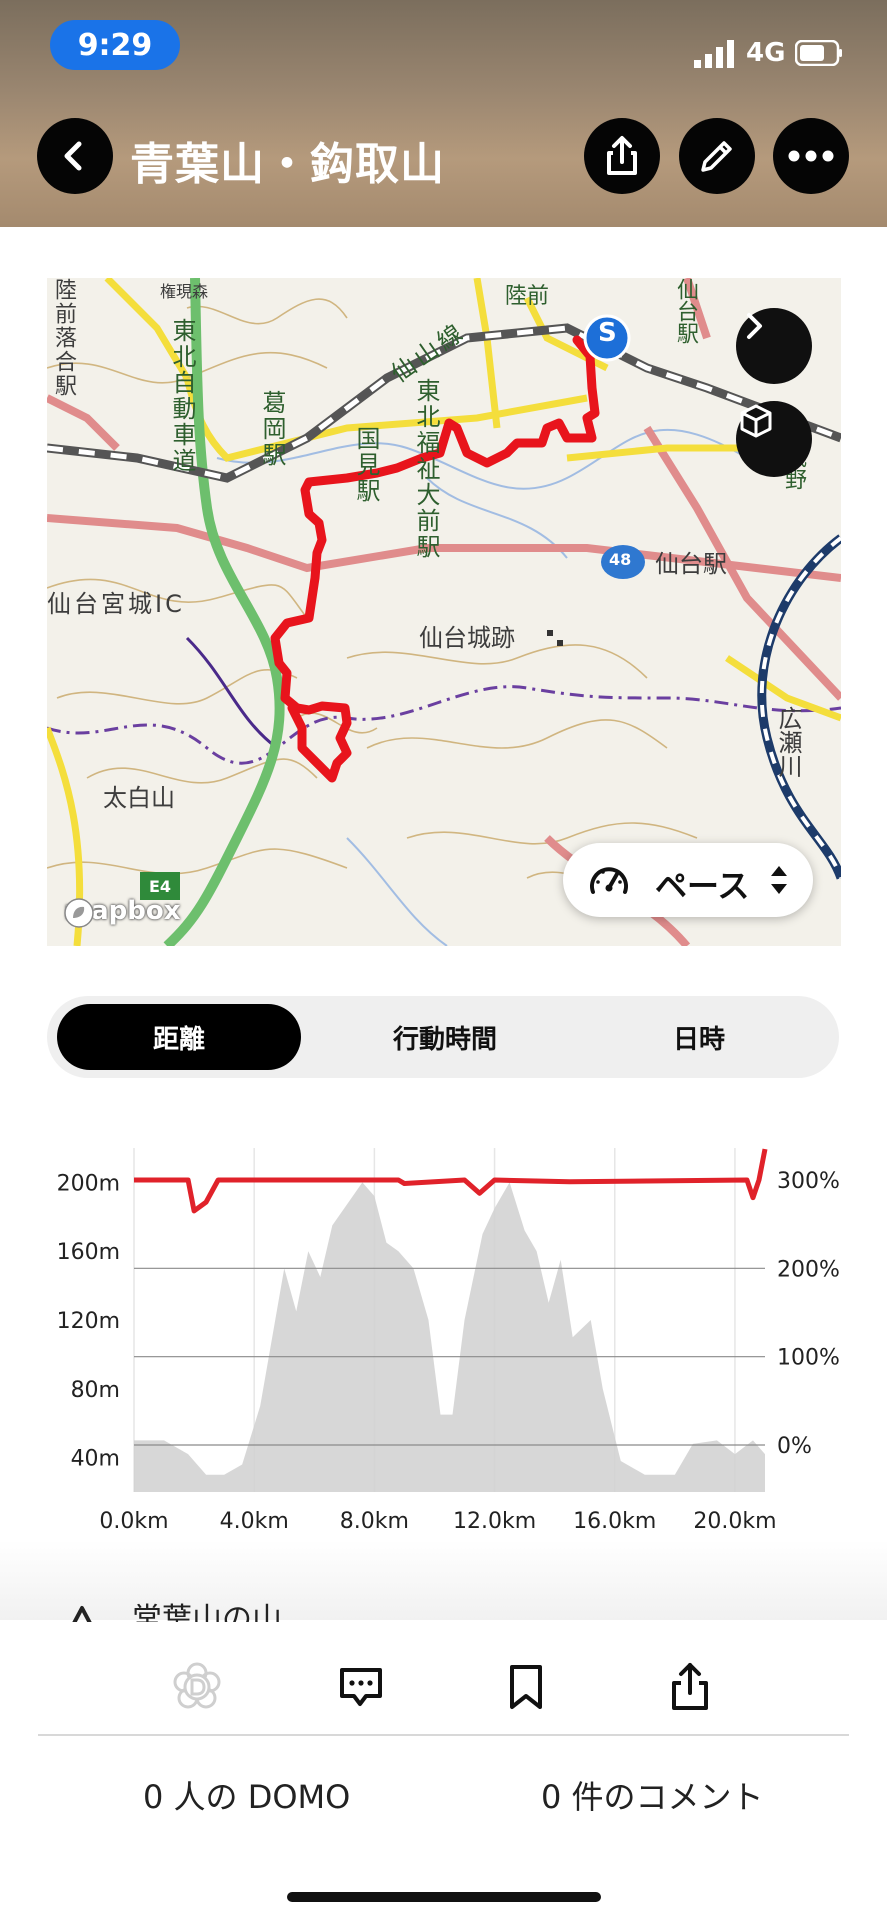 The height and width of the screenshot is (1920, 887). Describe the element at coordinates (818, 53) in the screenshot. I see `battery-icon` at that location.